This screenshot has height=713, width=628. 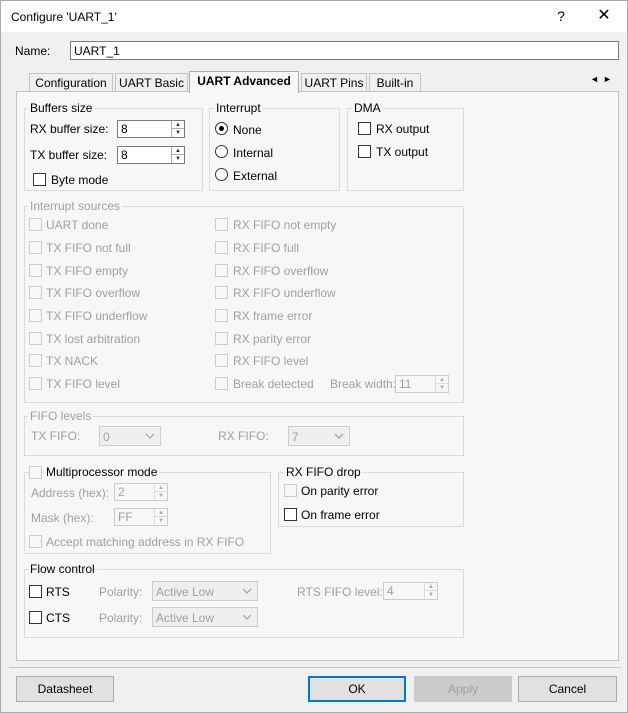 I want to click on title-bar: Configure 'UART_1' ? ✕, so click(x=314, y=16).